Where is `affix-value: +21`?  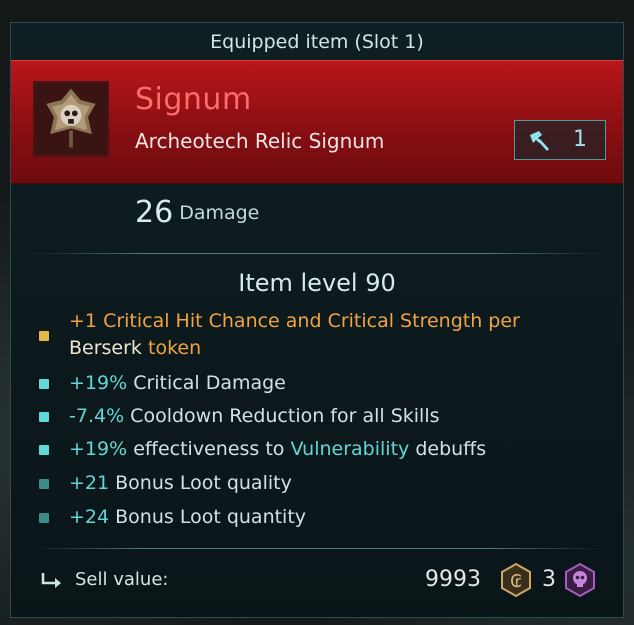 affix-value: +21 is located at coordinates (89, 483).